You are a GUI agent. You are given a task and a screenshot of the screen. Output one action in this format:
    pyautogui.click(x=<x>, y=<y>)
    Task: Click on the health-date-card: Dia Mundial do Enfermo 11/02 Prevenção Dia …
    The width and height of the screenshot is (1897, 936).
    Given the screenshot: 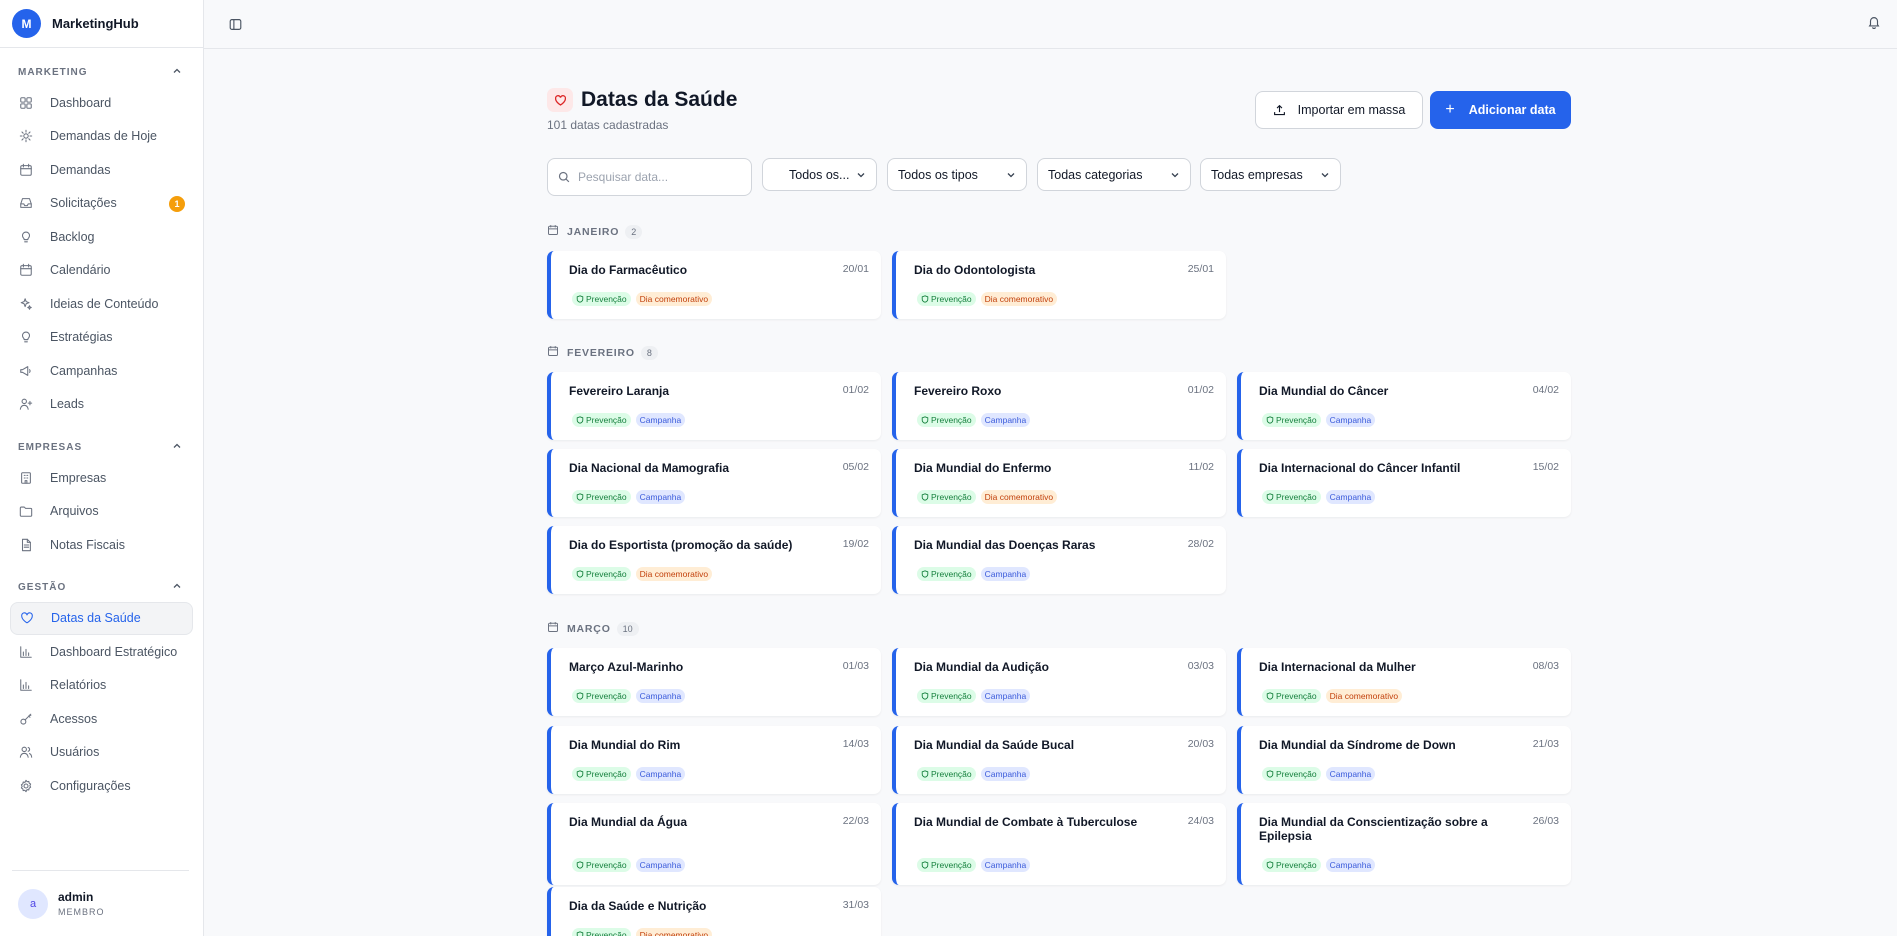 What is the action you would take?
    pyautogui.click(x=1059, y=483)
    